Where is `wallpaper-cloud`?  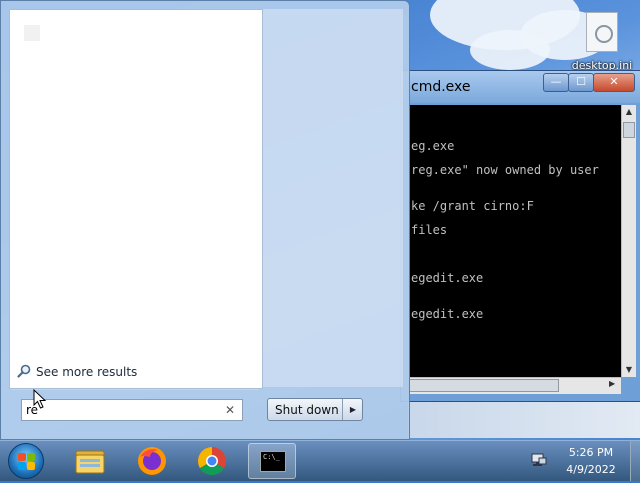 wallpaper-cloud is located at coordinates (510, 50).